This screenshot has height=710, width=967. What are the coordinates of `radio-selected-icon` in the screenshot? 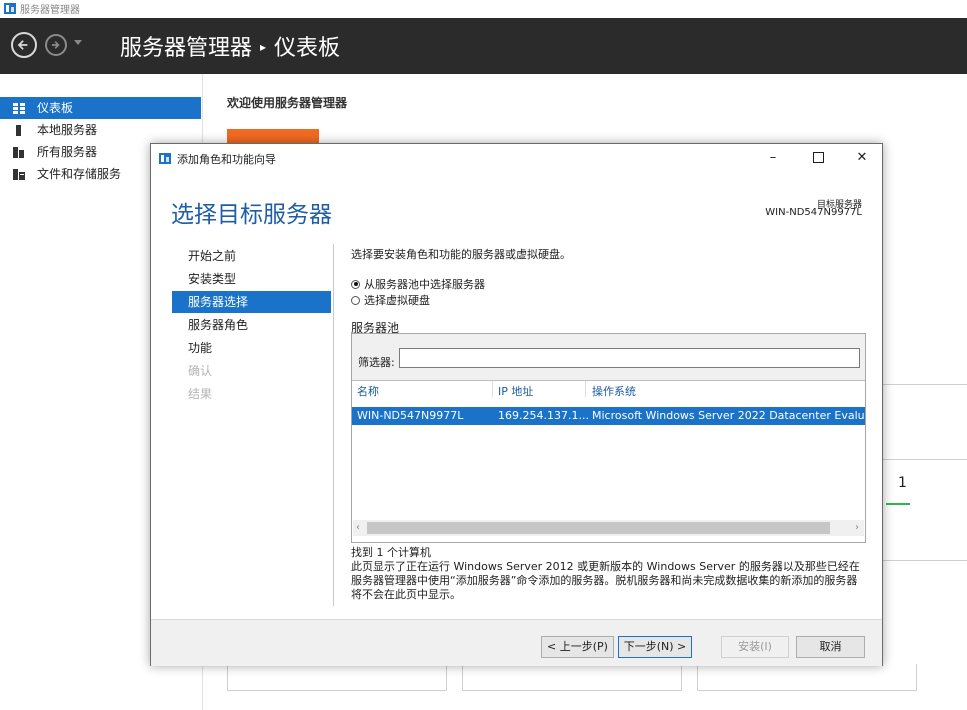 It's located at (355, 284).